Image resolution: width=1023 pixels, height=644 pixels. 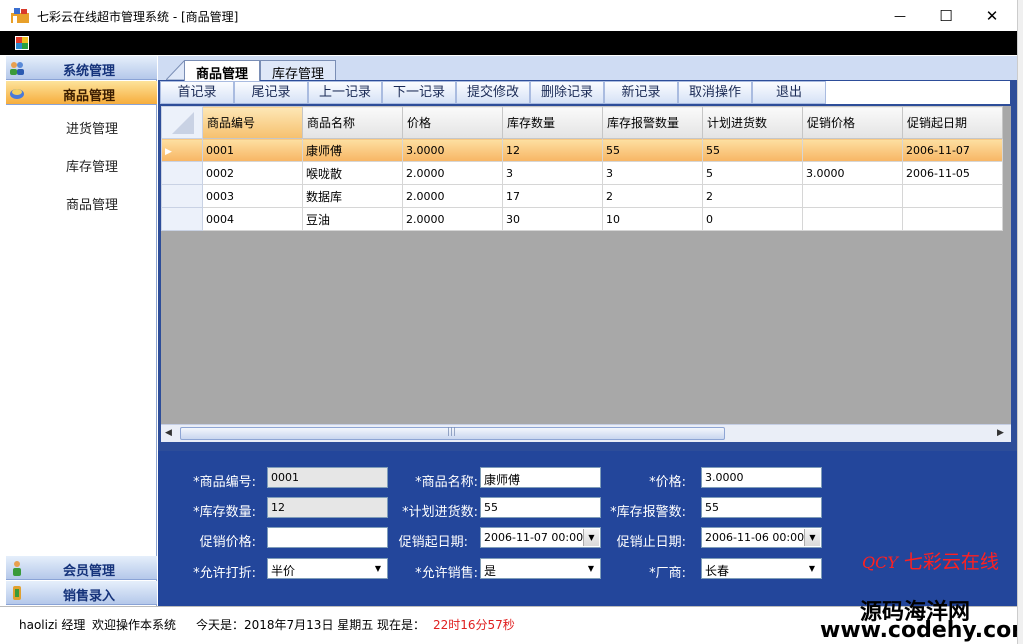 I want to click on table-row: ▶ 0001 康师傅 3.0000 12 55 55 2006-11-07, so click(x=582, y=150).